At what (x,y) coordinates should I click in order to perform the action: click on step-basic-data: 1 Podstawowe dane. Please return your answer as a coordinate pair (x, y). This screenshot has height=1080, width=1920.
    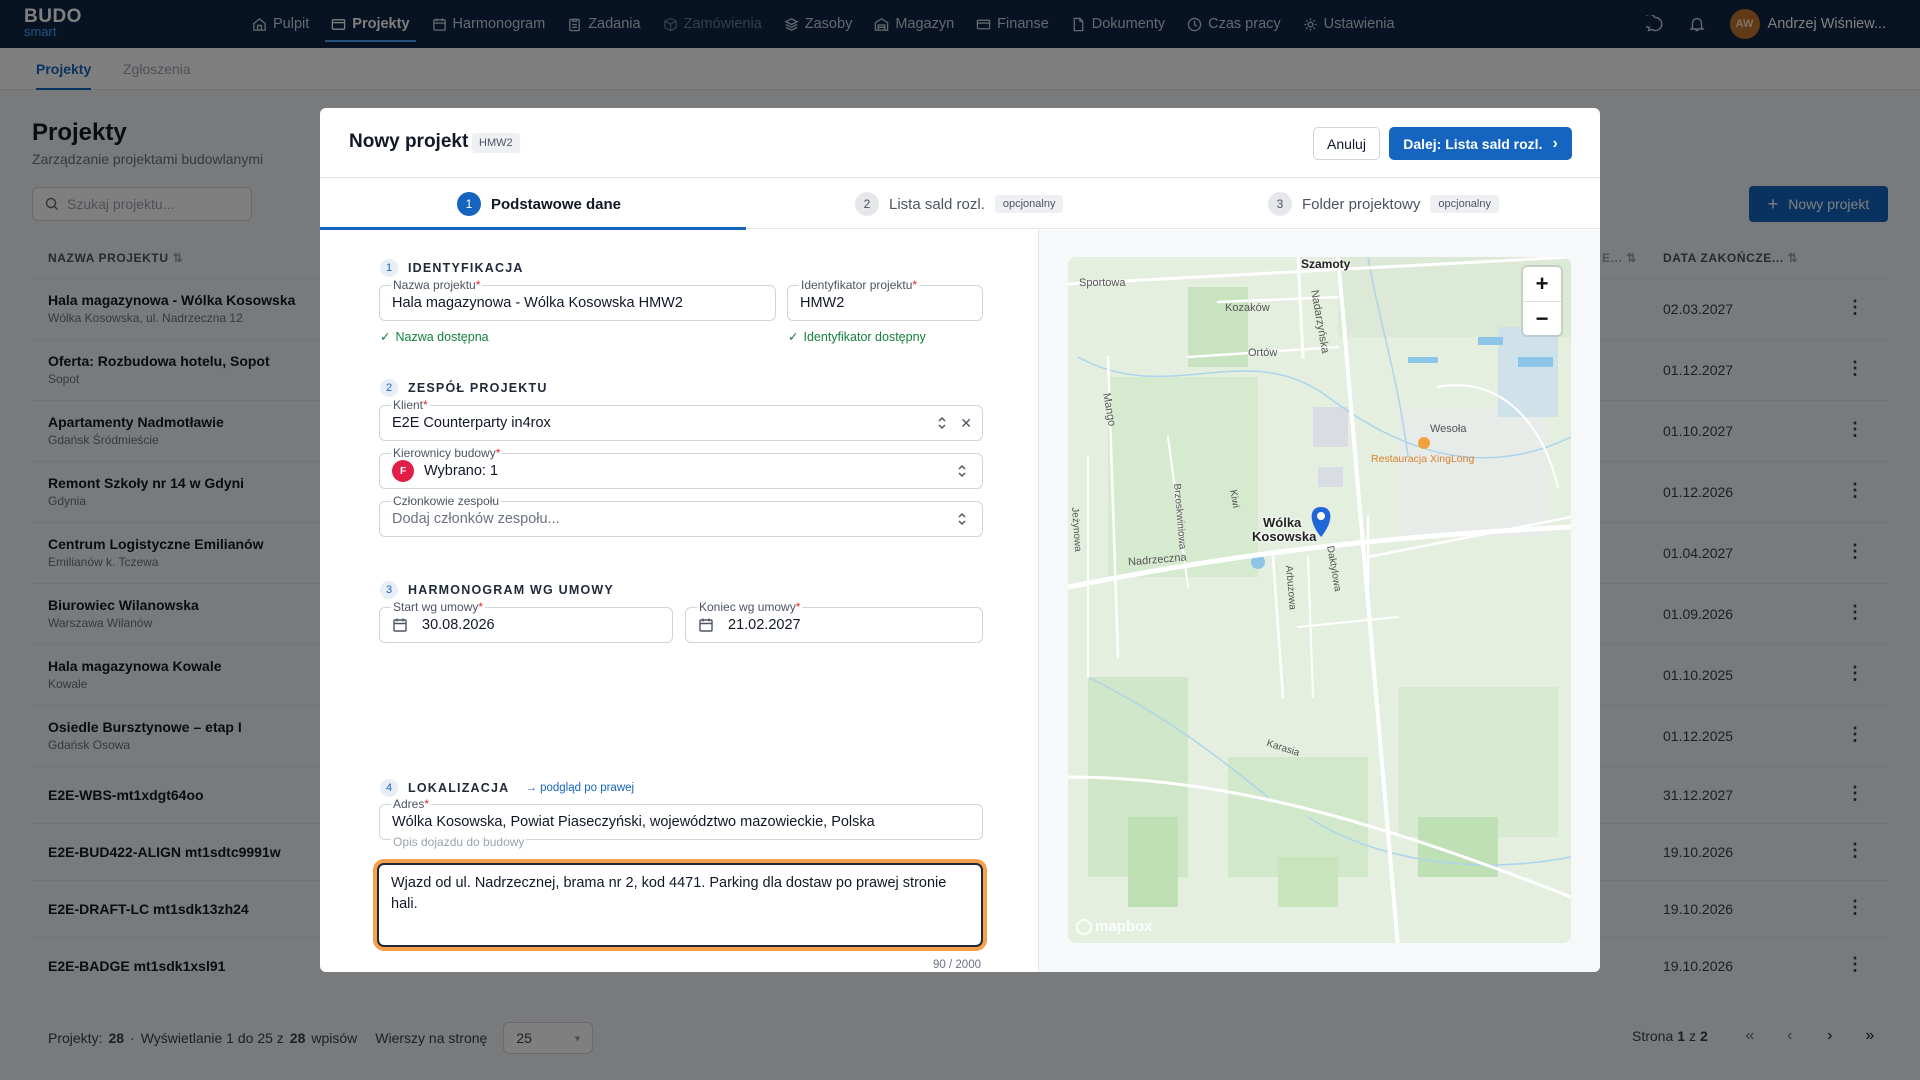
    Looking at the image, I should click on (539, 204).